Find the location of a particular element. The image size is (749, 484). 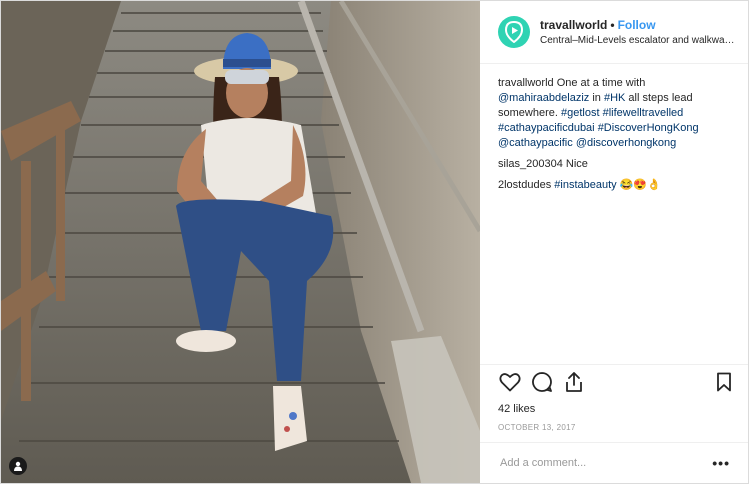

tagged-people-button is located at coordinates (18, 466).